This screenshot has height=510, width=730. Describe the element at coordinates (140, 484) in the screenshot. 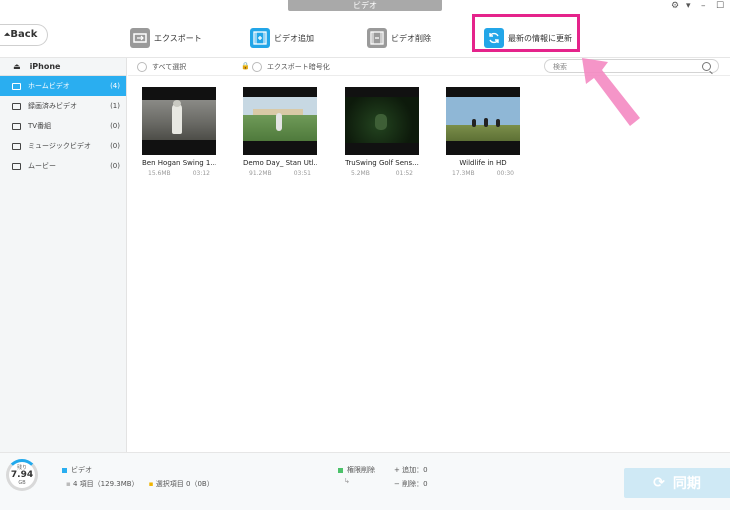

I see `items-summary: ▪ 4 項目（129.3MB） ▪ 選択項目 0（0B）` at that location.